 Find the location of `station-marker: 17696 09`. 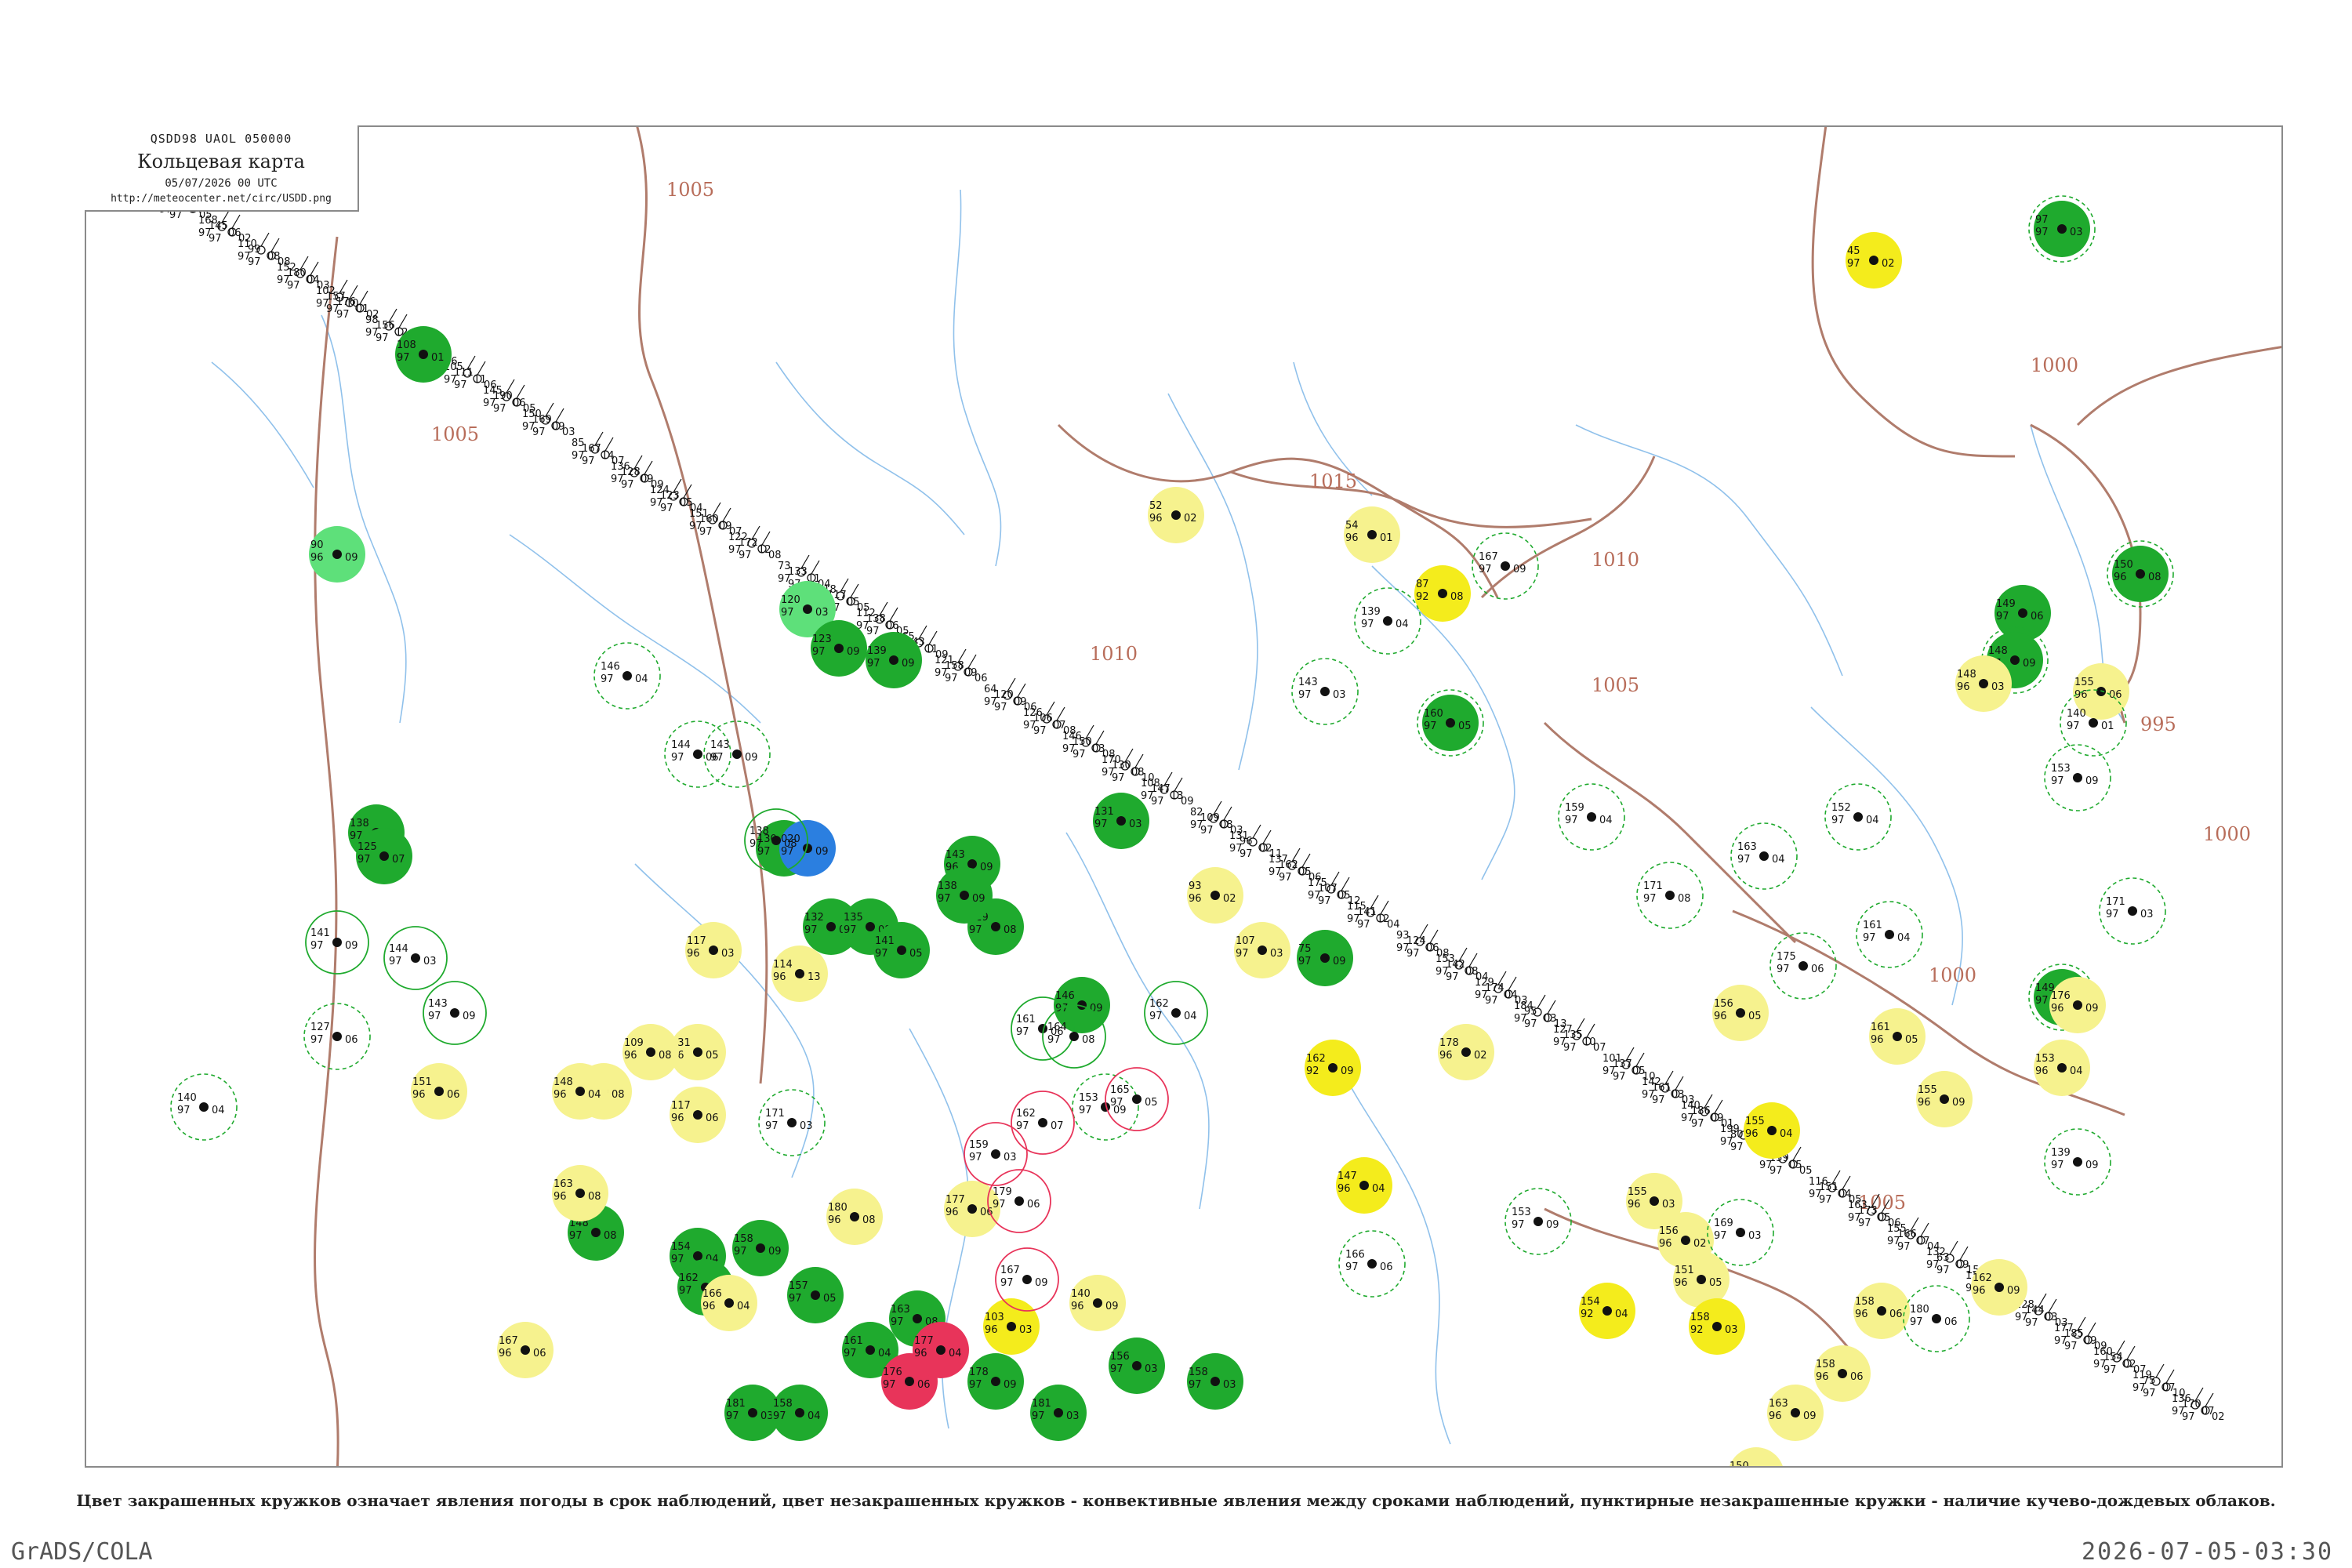

station-marker: 17696 09 is located at coordinates (2077, 1005).